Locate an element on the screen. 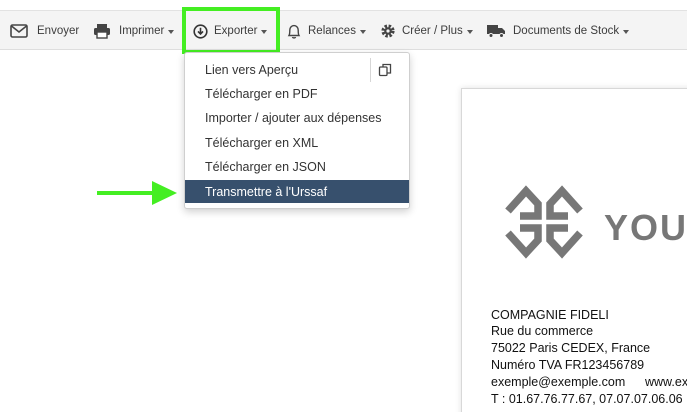  reminders-button: Relances is located at coordinates (326, 31).